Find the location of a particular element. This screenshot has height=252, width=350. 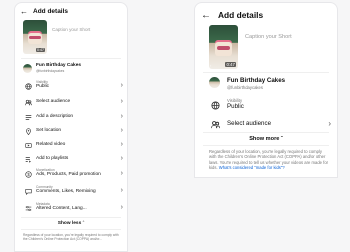

video-icon is located at coordinates (28, 145).